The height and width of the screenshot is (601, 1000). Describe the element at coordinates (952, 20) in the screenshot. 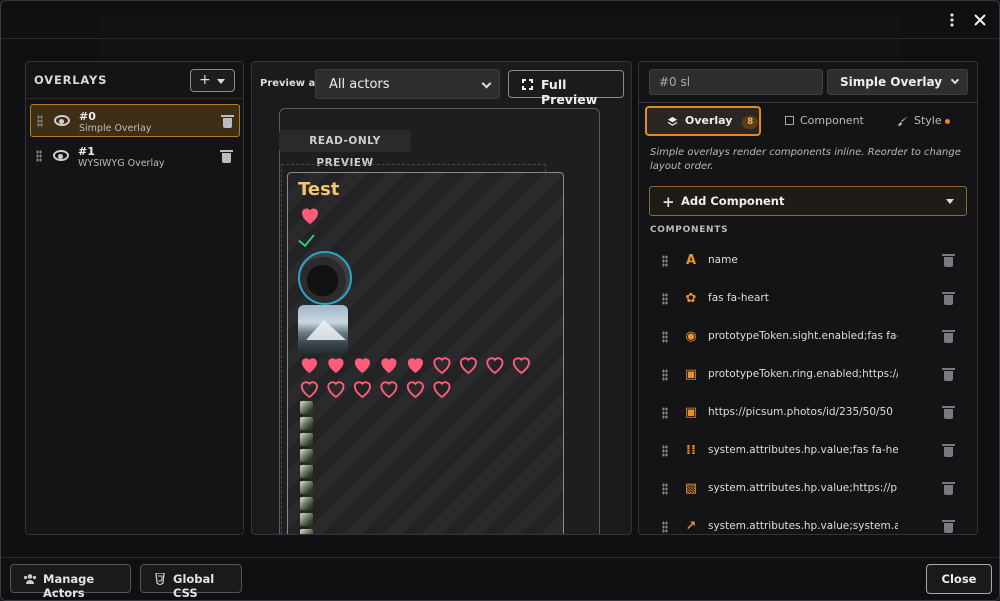

I see `ellipsis-vertical-icon` at that location.